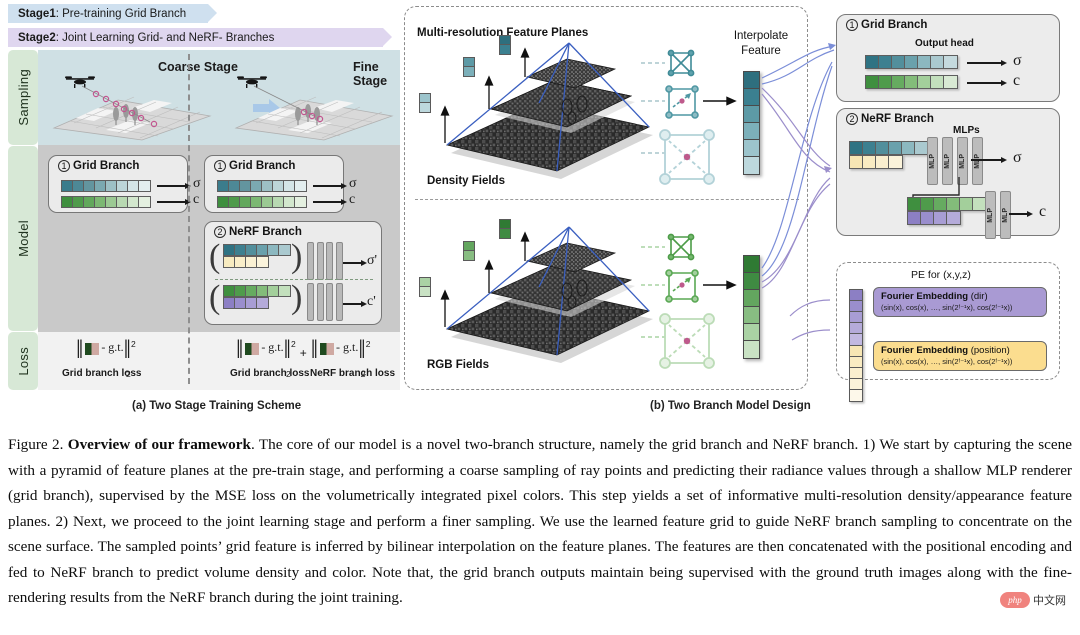  Describe the element at coordinates (941, 275) in the screenshot. I see `pe-title: PE for (x,y,z)` at that location.